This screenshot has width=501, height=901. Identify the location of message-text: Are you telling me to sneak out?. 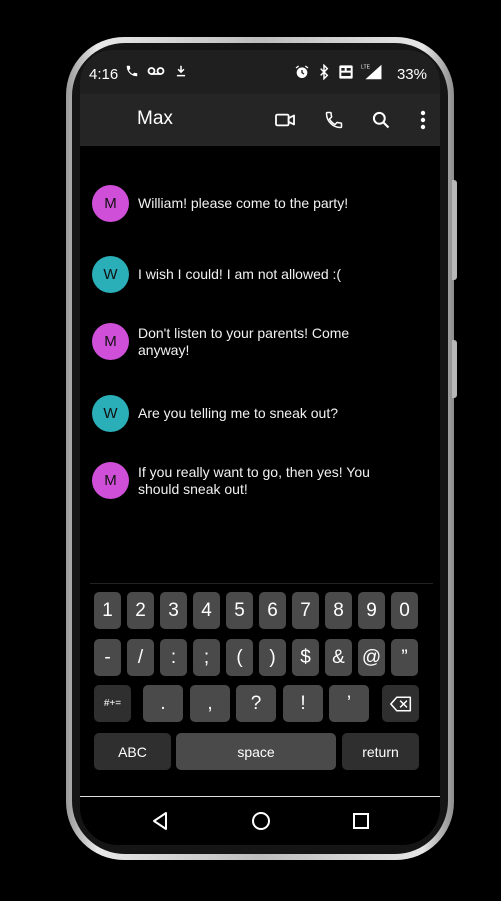
(238, 413).